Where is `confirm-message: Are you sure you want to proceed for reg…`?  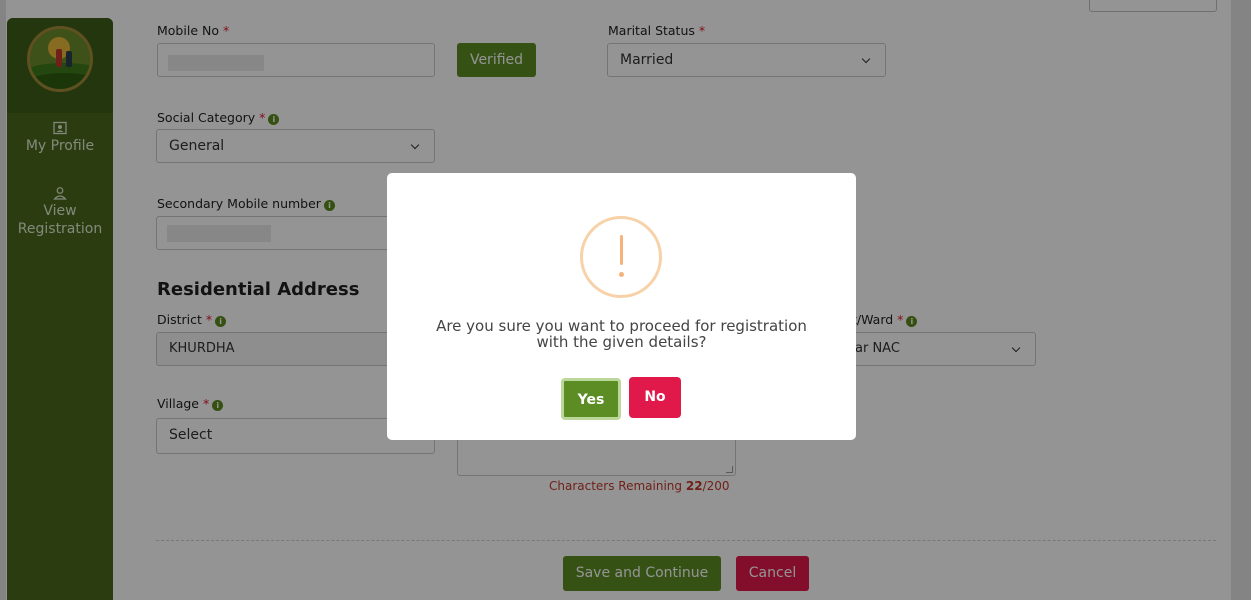
confirm-message: Are you sure you want to proceed for reg… is located at coordinates (621, 334).